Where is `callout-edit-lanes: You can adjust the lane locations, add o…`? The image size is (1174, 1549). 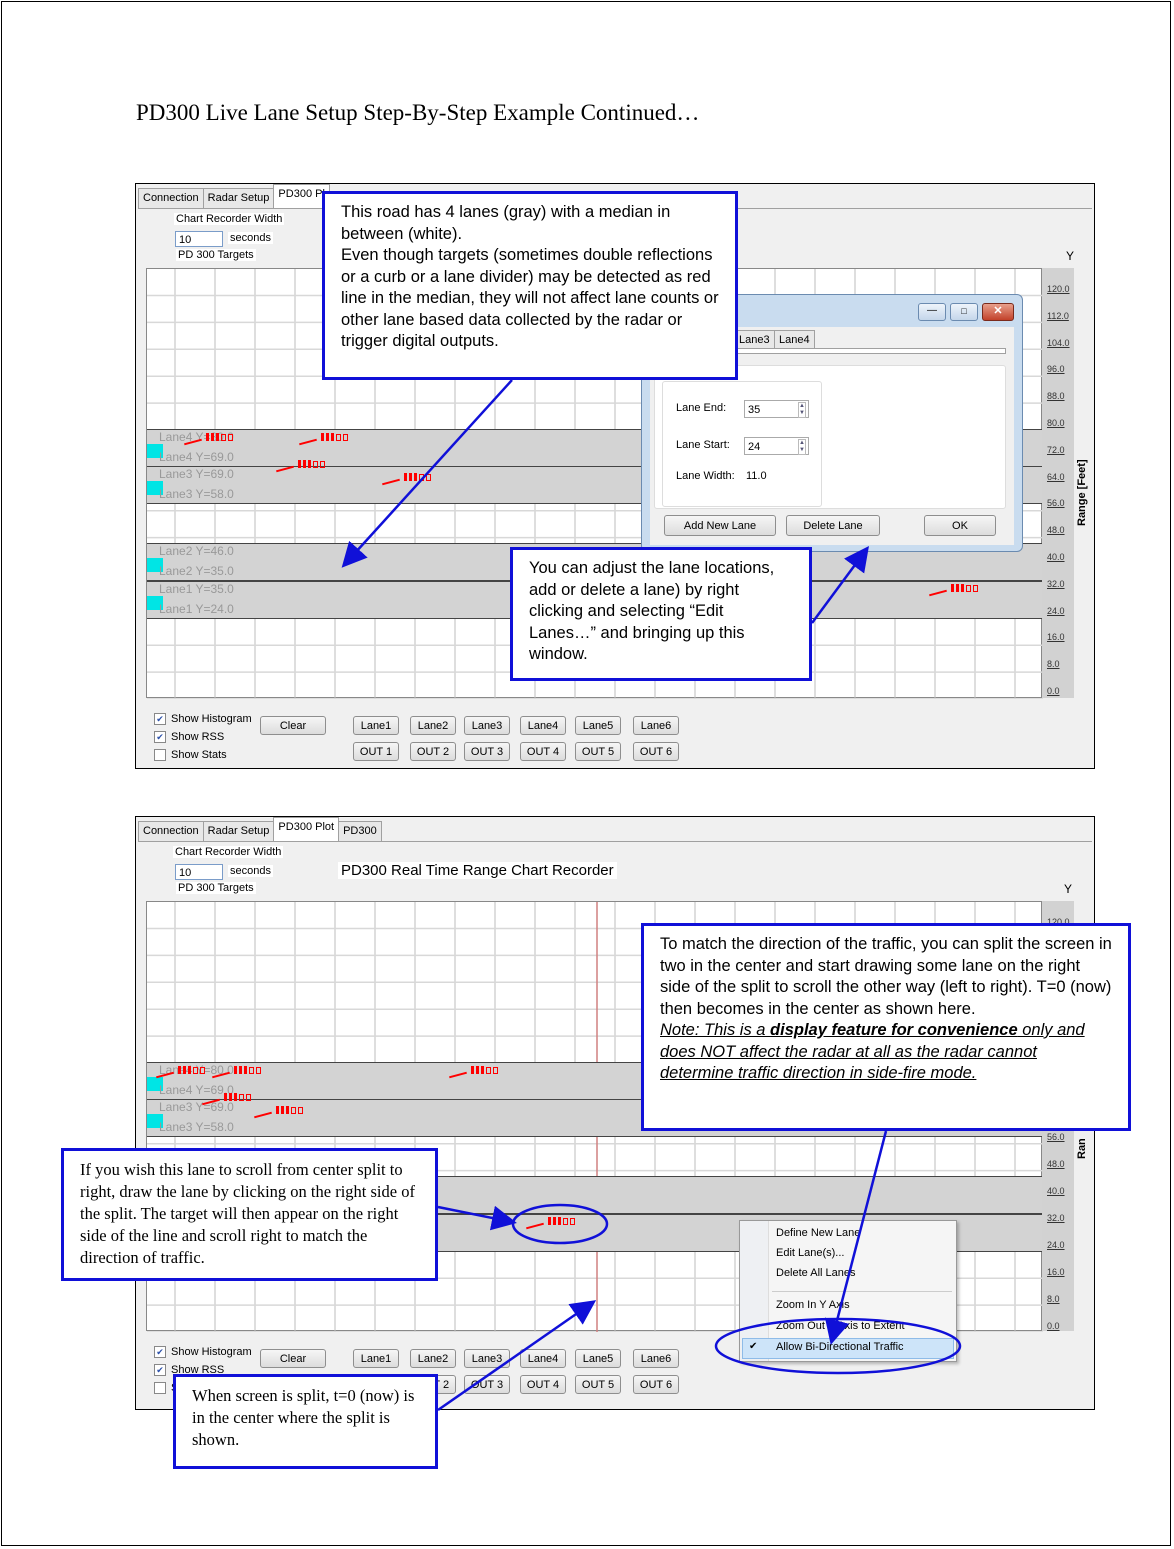
callout-edit-lanes: You can adjust the lane locations, add o… is located at coordinates (661, 614).